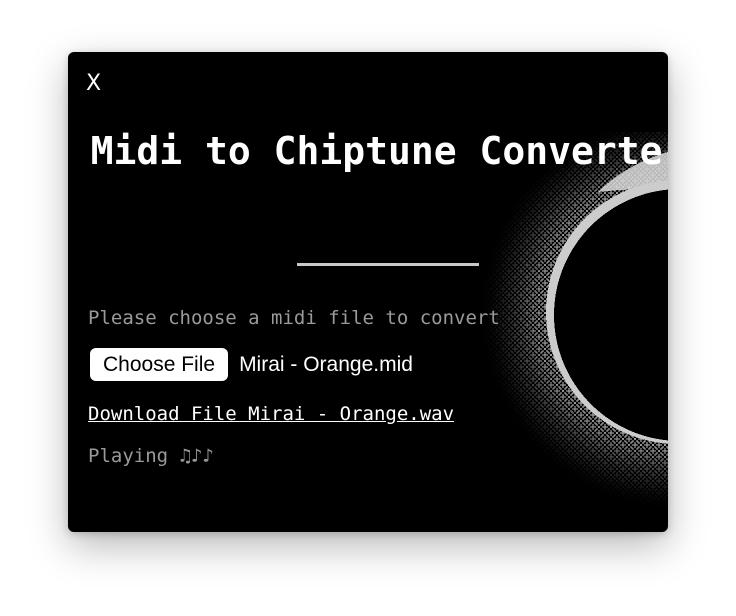 Image resolution: width=736 pixels, height=616 pixels. I want to click on title-divider, so click(388, 264).